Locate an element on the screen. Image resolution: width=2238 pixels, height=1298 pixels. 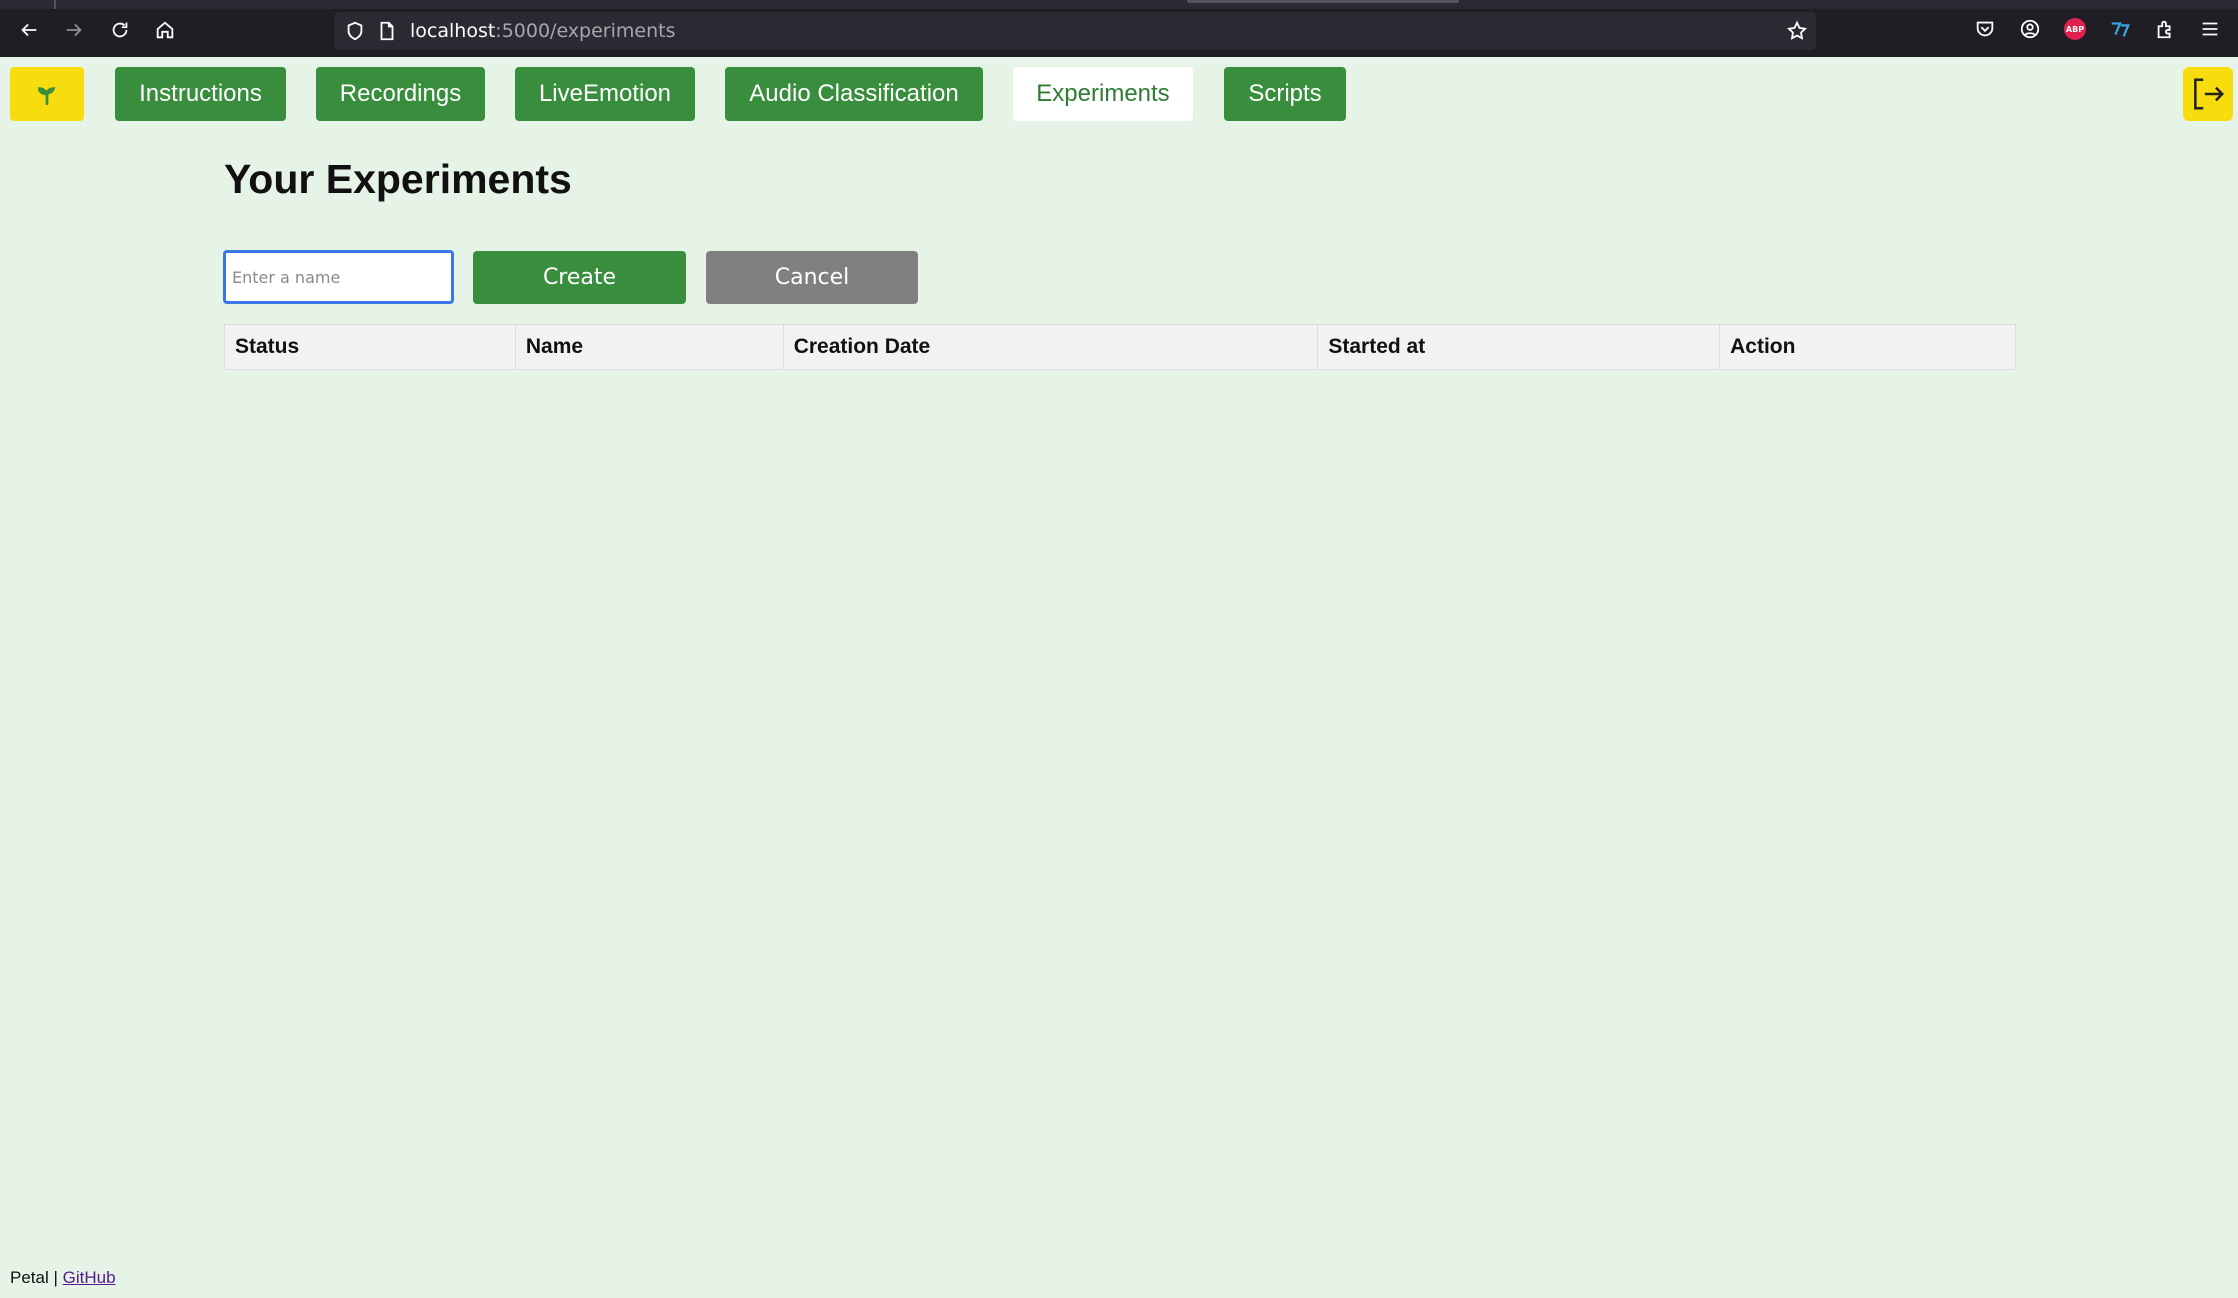
forward-button is located at coordinates (74, 30).